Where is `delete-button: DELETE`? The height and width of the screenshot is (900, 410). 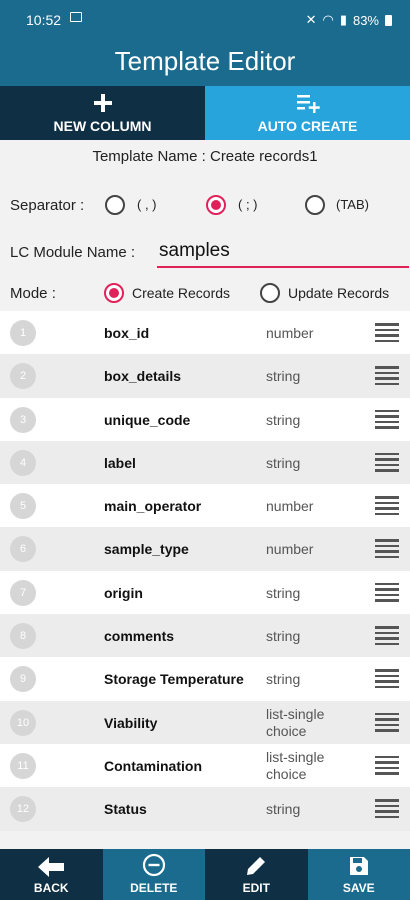
delete-button: DELETE is located at coordinates (153, 874).